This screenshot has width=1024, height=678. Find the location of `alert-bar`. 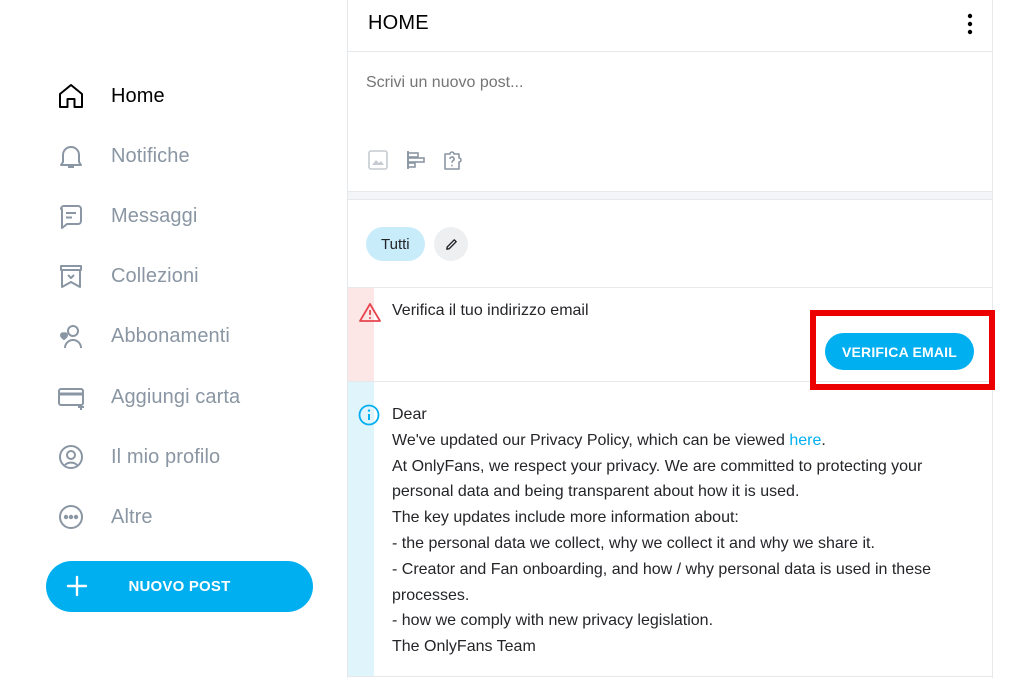

alert-bar is located at coordinates (361, 529).